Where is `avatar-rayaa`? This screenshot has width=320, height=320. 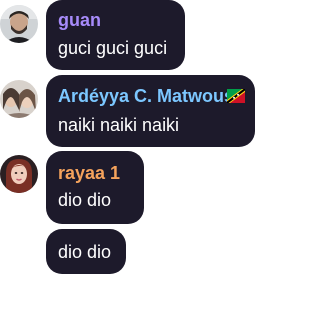 avatar-rayaa is located at coordinates (19, 174).